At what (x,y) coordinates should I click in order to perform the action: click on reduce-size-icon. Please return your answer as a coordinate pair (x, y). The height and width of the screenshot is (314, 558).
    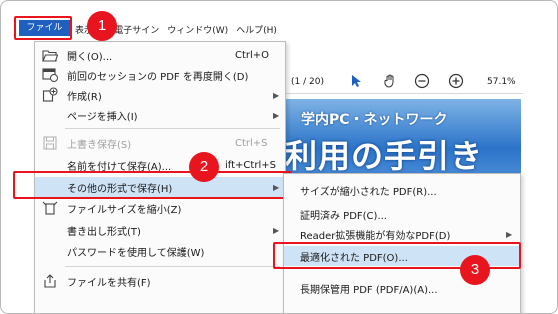
    Looking at the image, I should click on (50, 208).